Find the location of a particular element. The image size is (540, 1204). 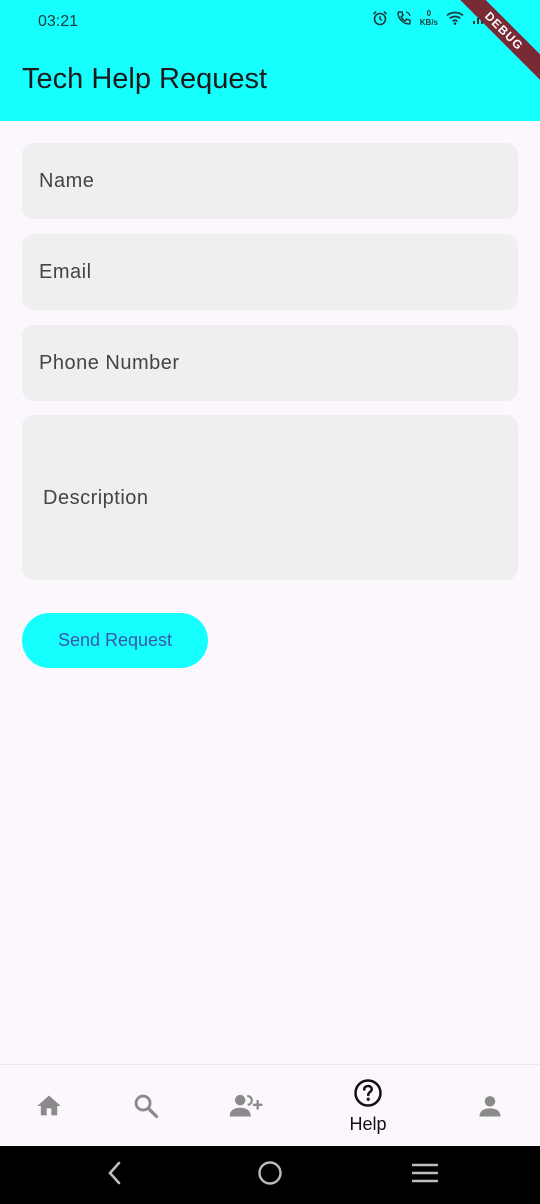

add-user-icon is located at coordinates (246, 1106).